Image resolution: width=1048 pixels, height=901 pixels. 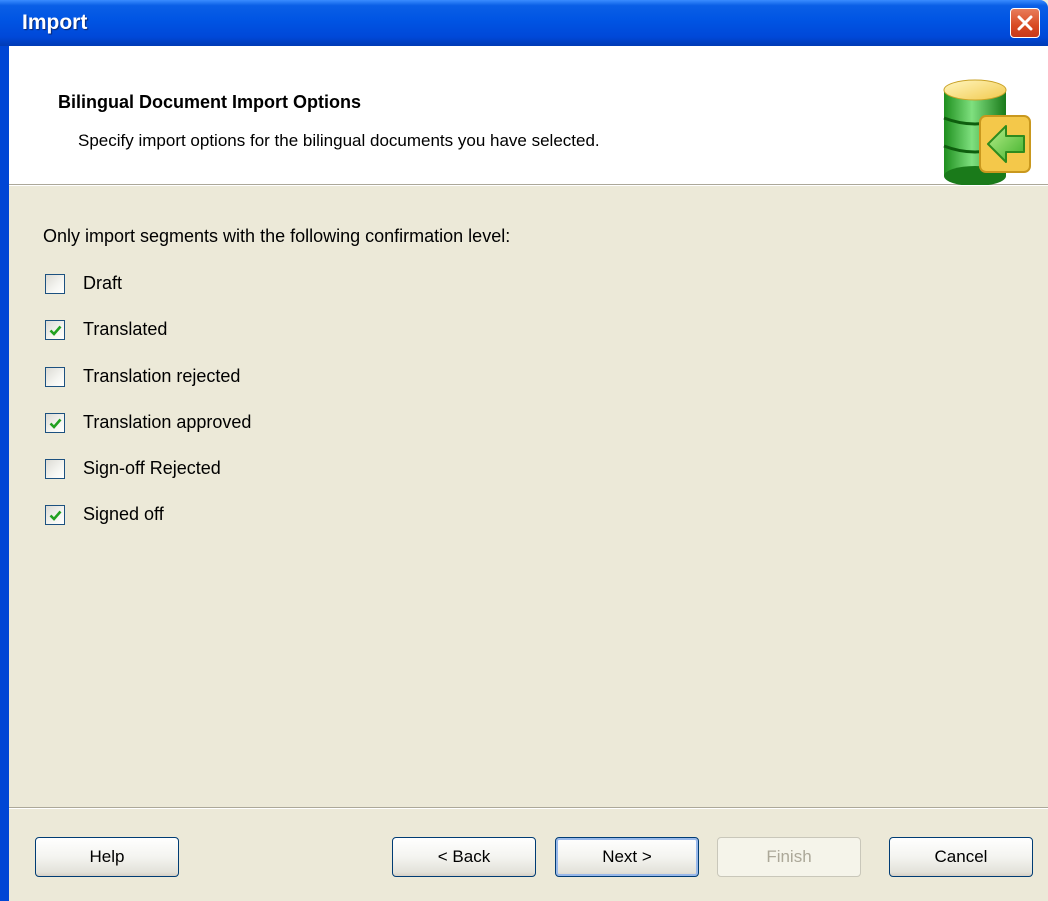 I want to click on header-separator, so click(x=528, y=185).